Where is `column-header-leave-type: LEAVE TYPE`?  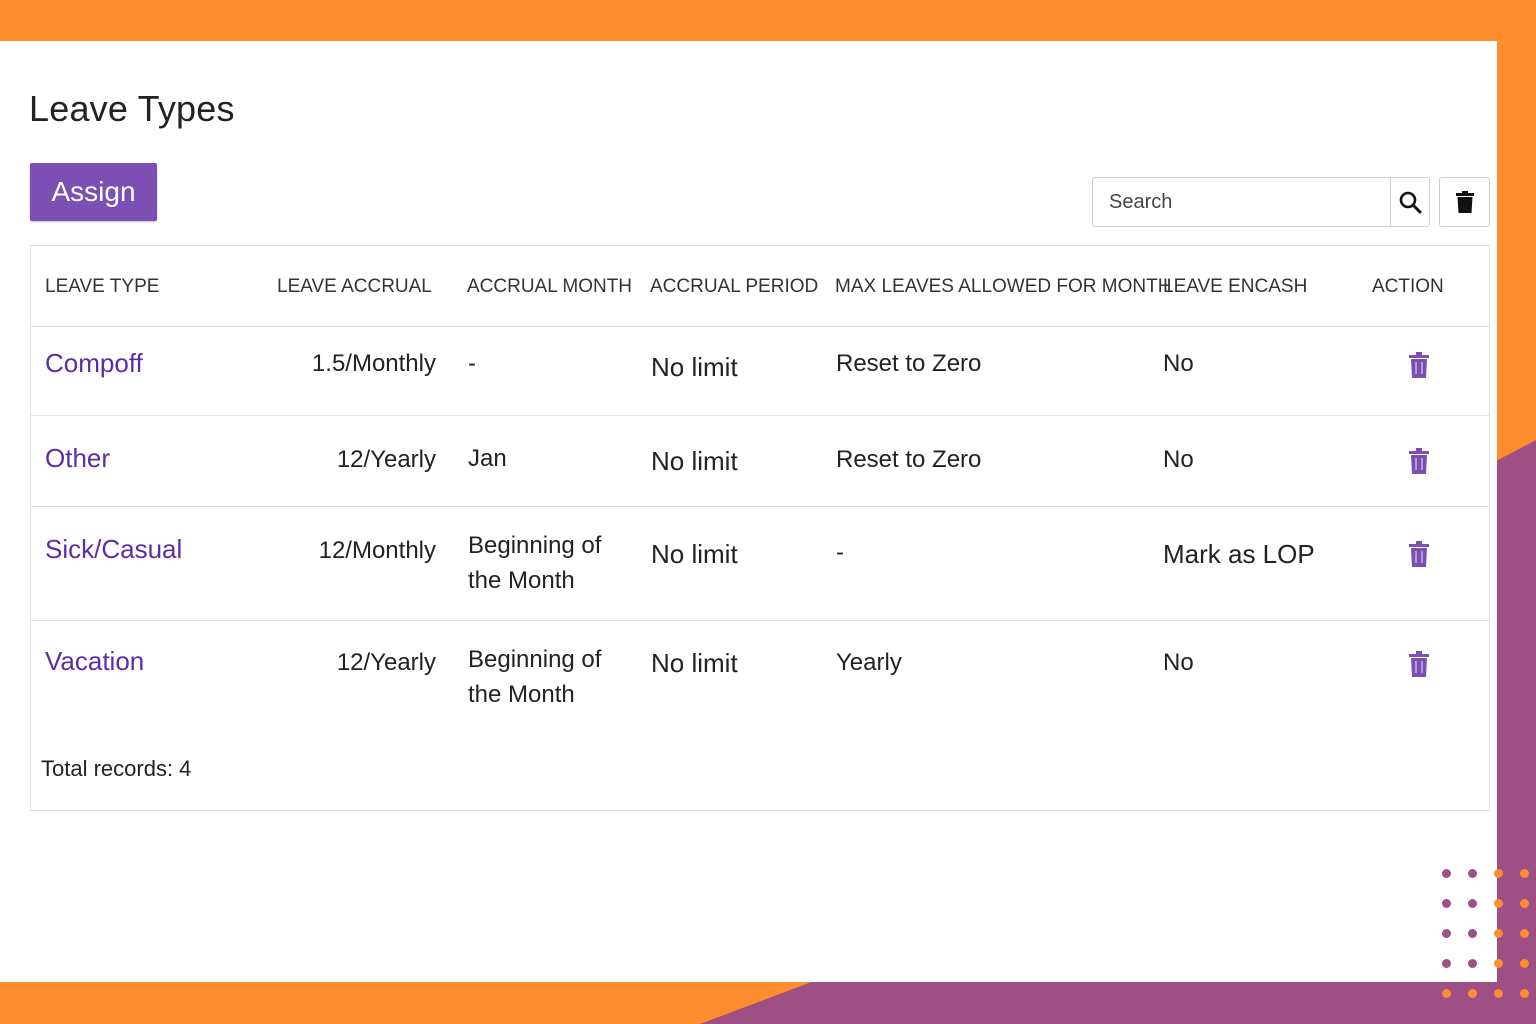 column-header-leave-type: LEAVE TYPE is located at coordinates (102, 286).